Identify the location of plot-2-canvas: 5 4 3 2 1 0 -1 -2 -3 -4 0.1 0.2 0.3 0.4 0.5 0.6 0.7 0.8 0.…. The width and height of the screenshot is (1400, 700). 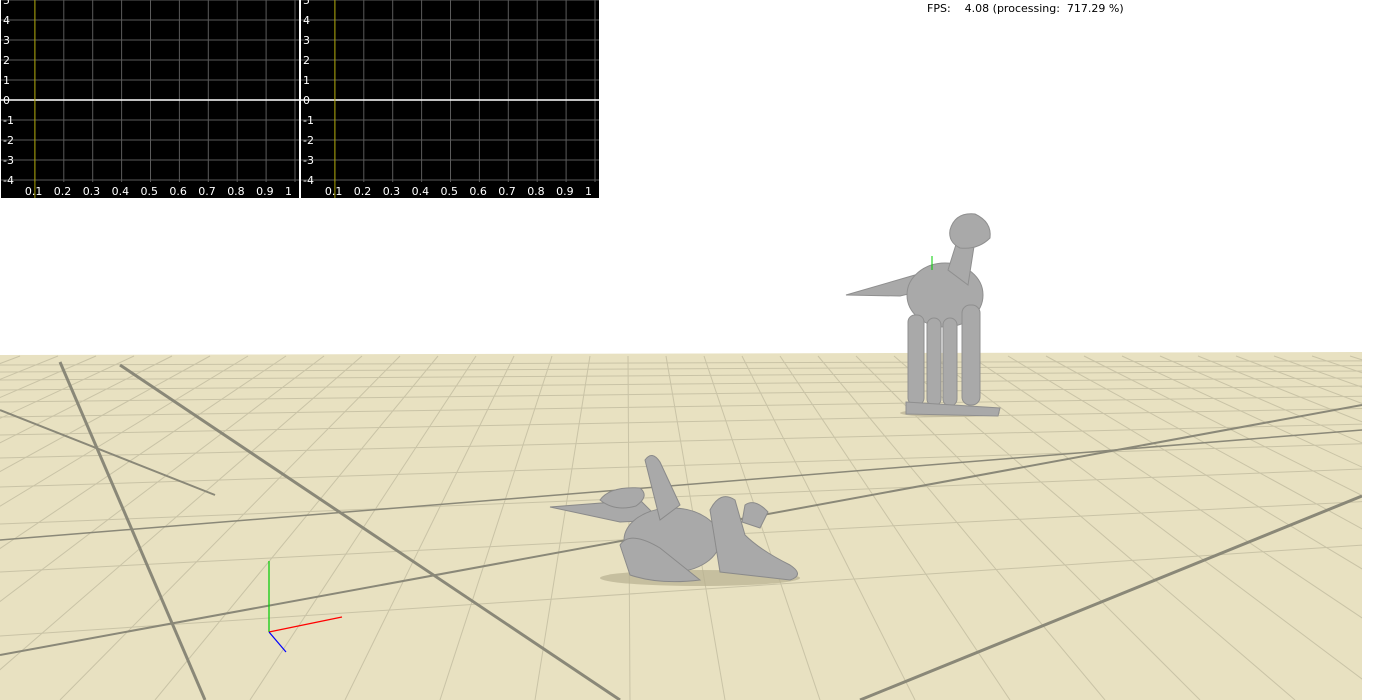
(450, 99).